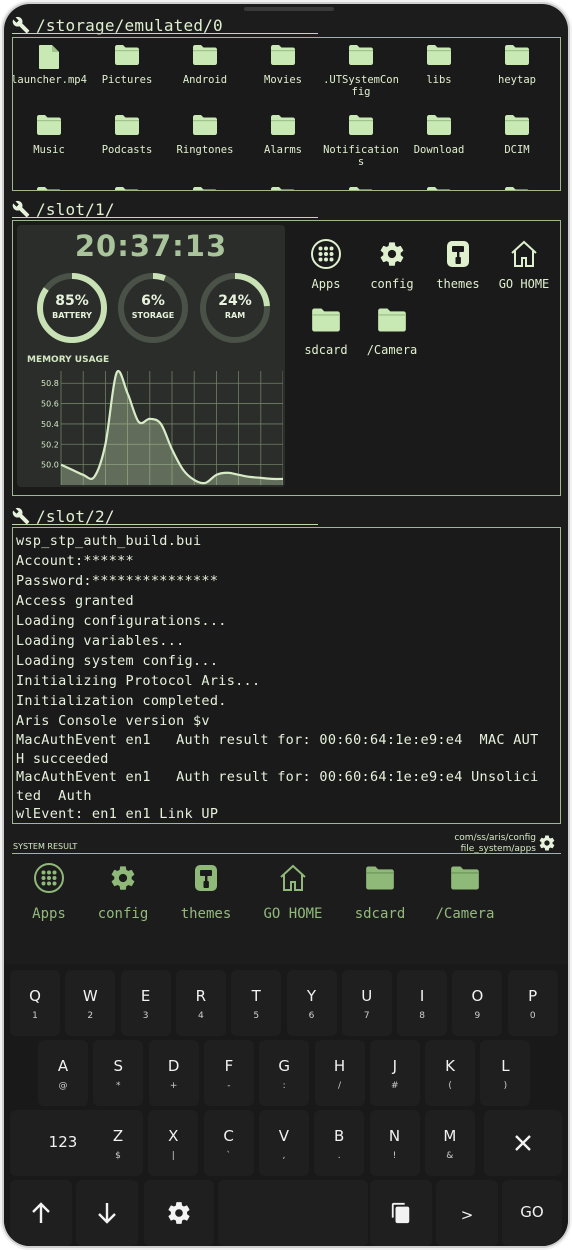 Image resolution: width=572 pixels, height=1250 pixels. I want to click on key-m: M &, so click(449, 1143).